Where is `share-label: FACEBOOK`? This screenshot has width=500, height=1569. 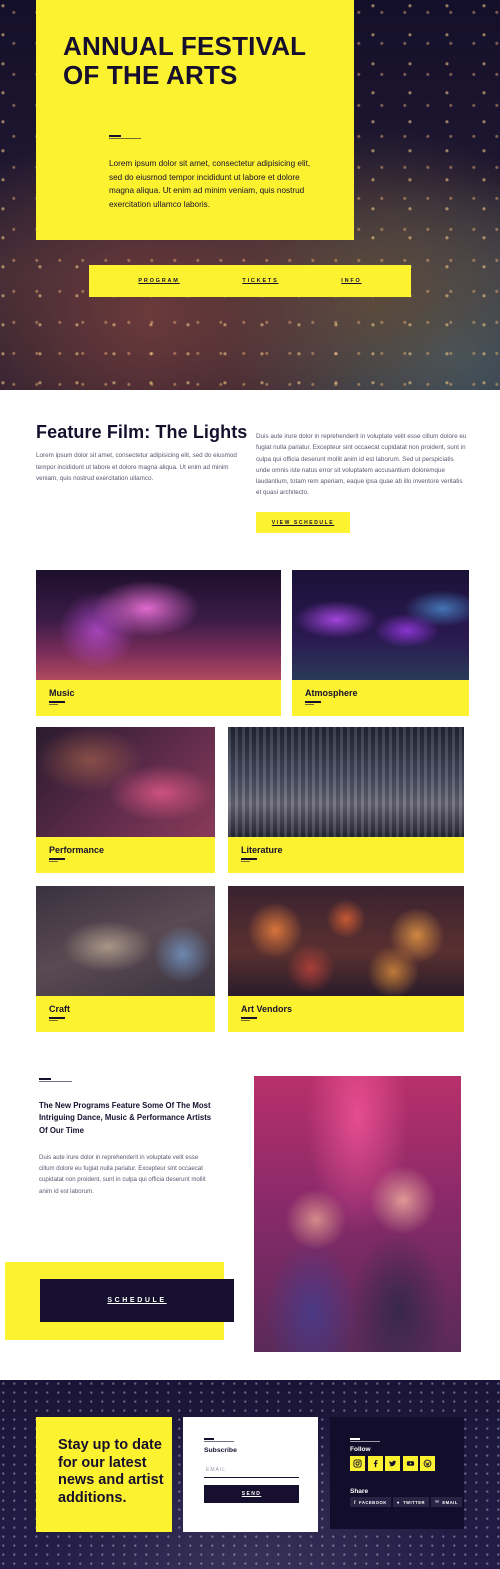
share-label: FACEBOOK is located at coordinates (373, 1502).